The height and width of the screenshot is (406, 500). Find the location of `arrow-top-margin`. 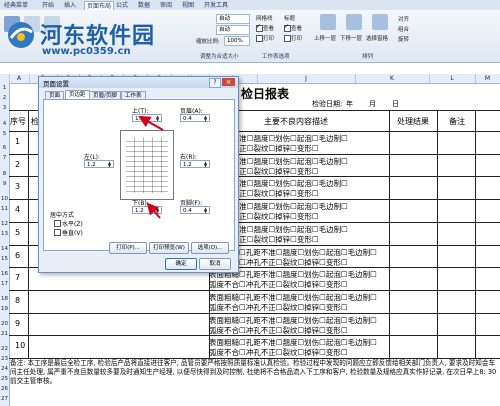

arrow-top-margin is located at coordinates (151, 123).